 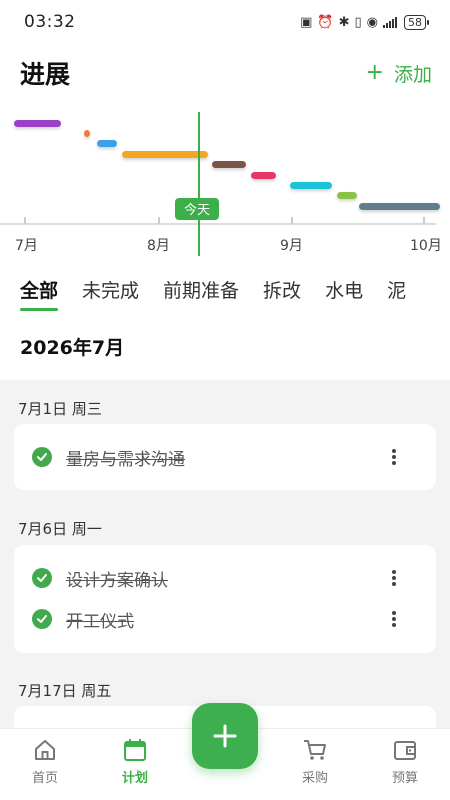 I want to click on nav-label: 计划, so click(x=134, y=778).